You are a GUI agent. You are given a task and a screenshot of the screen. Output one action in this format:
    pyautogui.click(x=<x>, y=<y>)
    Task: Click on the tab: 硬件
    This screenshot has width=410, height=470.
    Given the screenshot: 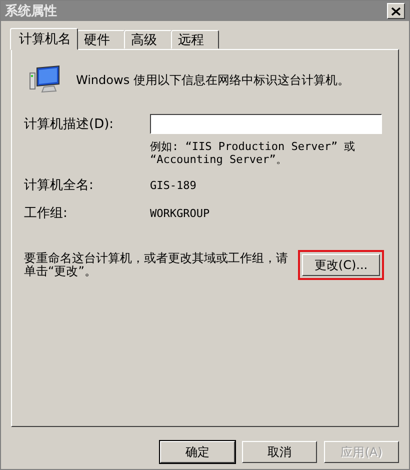 What is the action you would take?
    pyautogui.click(x=101, y=39)
    